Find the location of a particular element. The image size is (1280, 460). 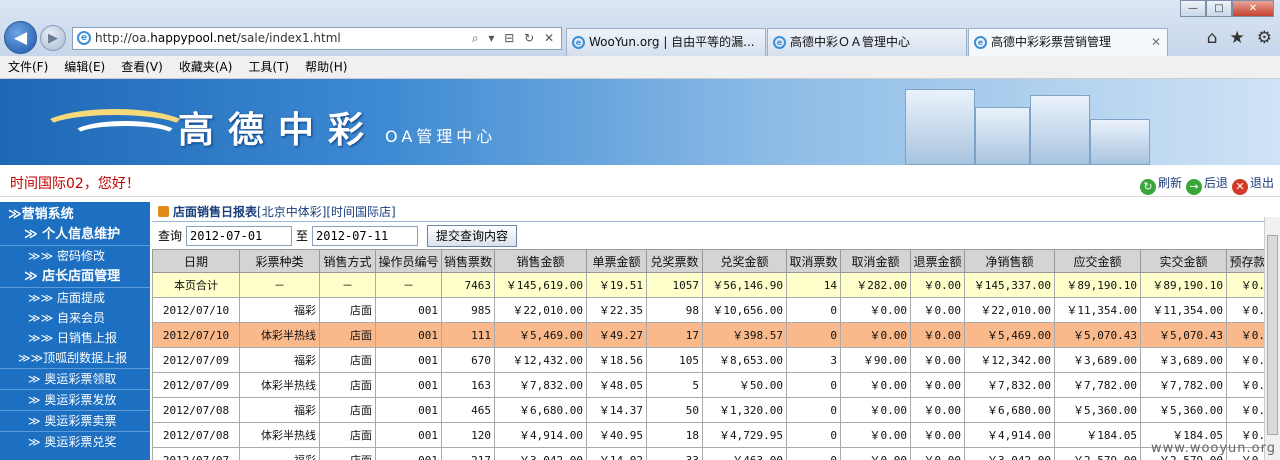

table-cell: － is located at coordinates (347, 285).